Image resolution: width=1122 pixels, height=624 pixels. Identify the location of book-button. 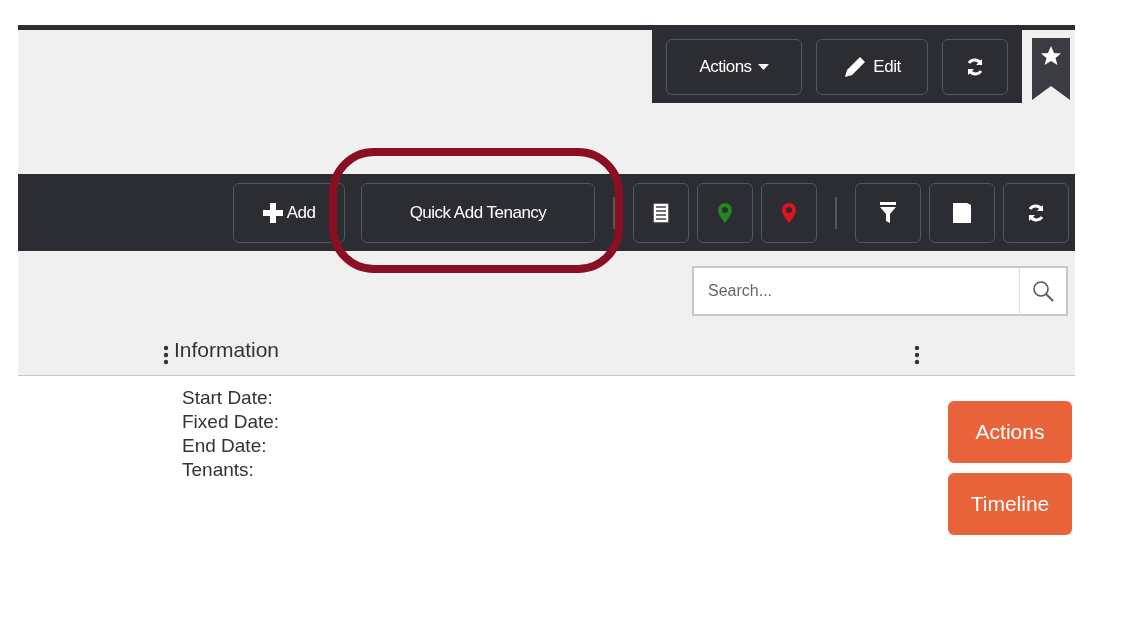
(962, 212).